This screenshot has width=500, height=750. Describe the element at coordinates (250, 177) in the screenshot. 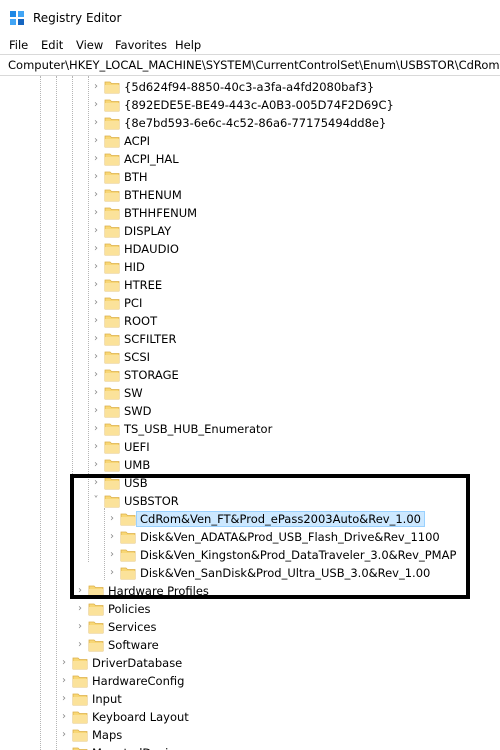

I see `tree-node: › BTH` at that location.